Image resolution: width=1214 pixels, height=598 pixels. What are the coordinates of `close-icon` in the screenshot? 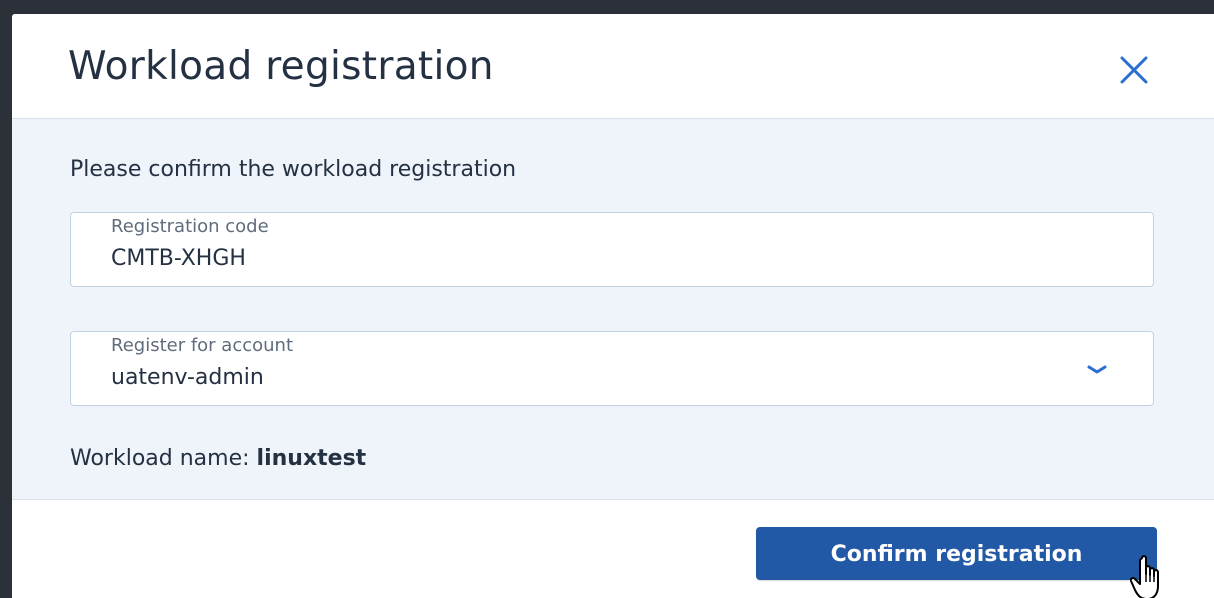 It's located at (1134, 70).